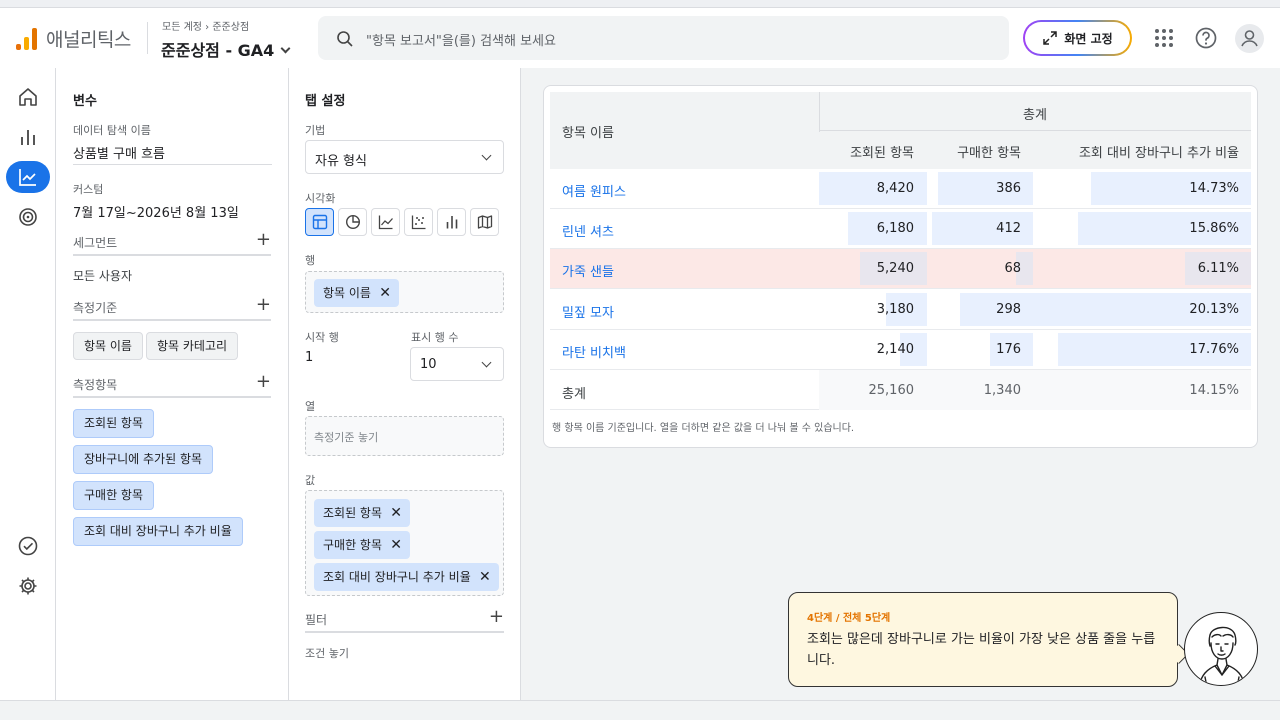  What do you see at coordinates (900, 229) in the screenshot?
I see `table-row: 린넨 셔츠 6,180 412 15.86%` at bounding box center [900, 229].